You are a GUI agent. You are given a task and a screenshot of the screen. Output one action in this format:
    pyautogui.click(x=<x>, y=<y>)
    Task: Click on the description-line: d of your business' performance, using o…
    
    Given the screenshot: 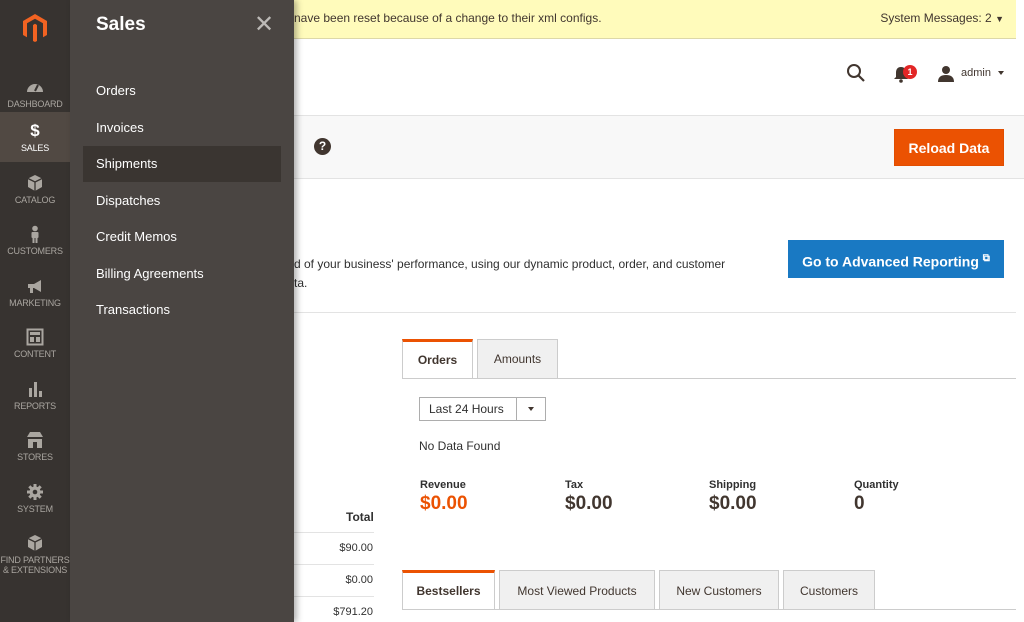 What is the action you would take?
    pyautogui.click(x=510, y=264)
    